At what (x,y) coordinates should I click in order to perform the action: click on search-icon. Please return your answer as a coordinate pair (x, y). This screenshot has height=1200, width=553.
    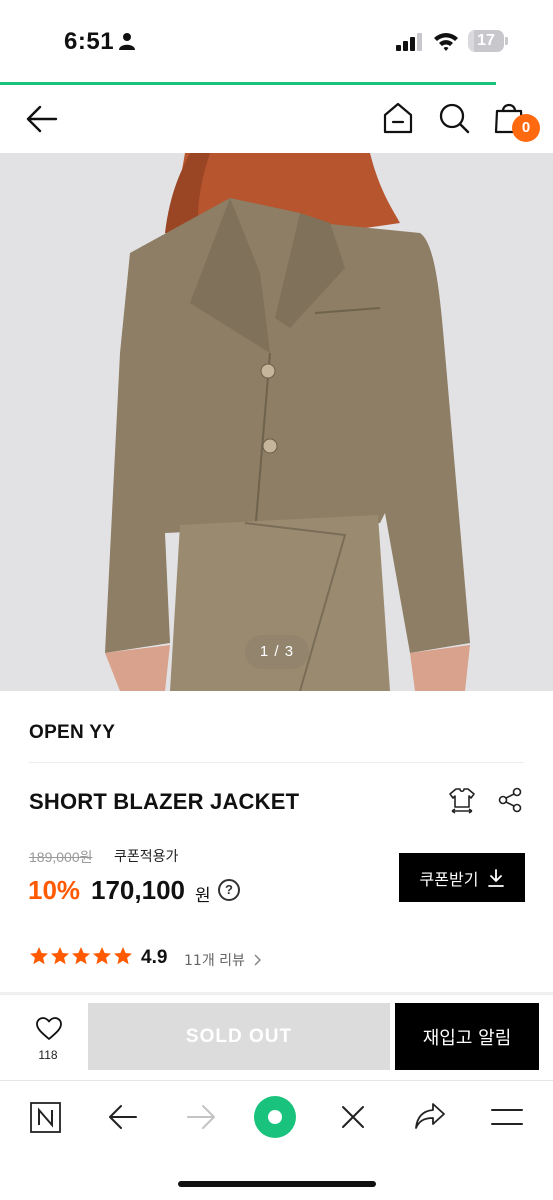
    Looking at the image, I should click on (454, 118).